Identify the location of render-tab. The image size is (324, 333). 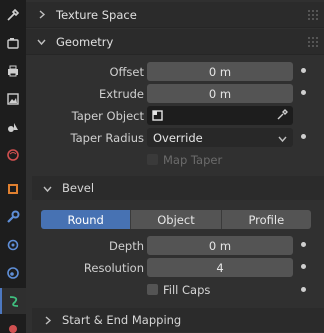
(13, 43).